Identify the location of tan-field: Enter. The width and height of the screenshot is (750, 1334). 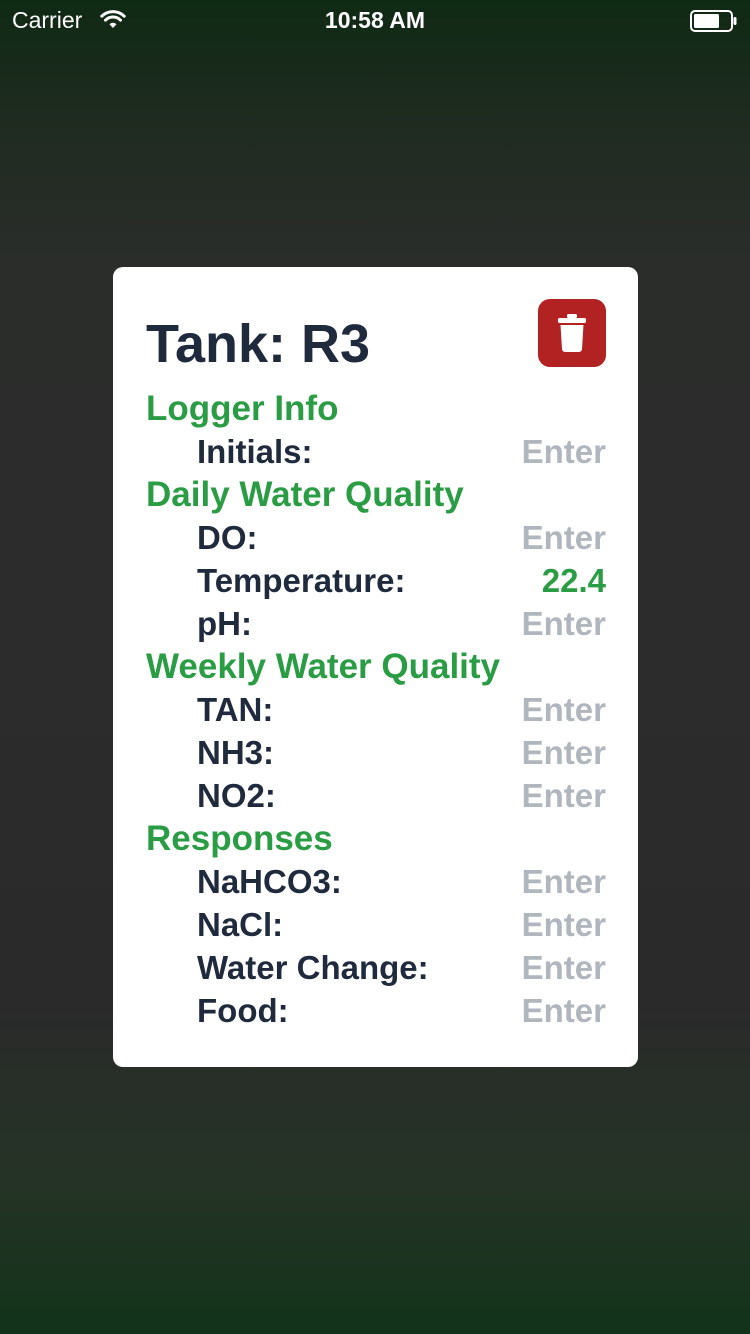
(564, 710).